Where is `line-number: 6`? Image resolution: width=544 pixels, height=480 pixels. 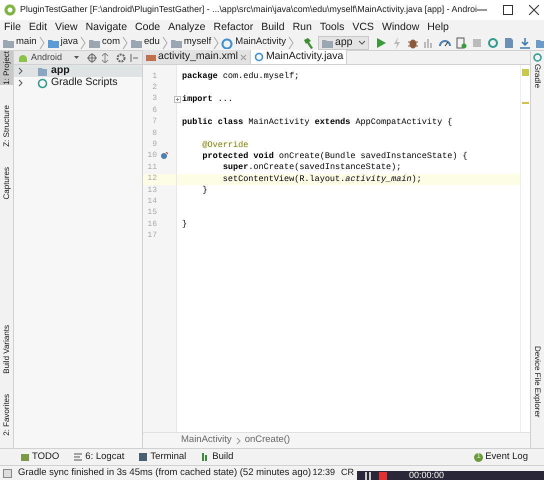 line-number: 6 is located at coordinates (154, 110).